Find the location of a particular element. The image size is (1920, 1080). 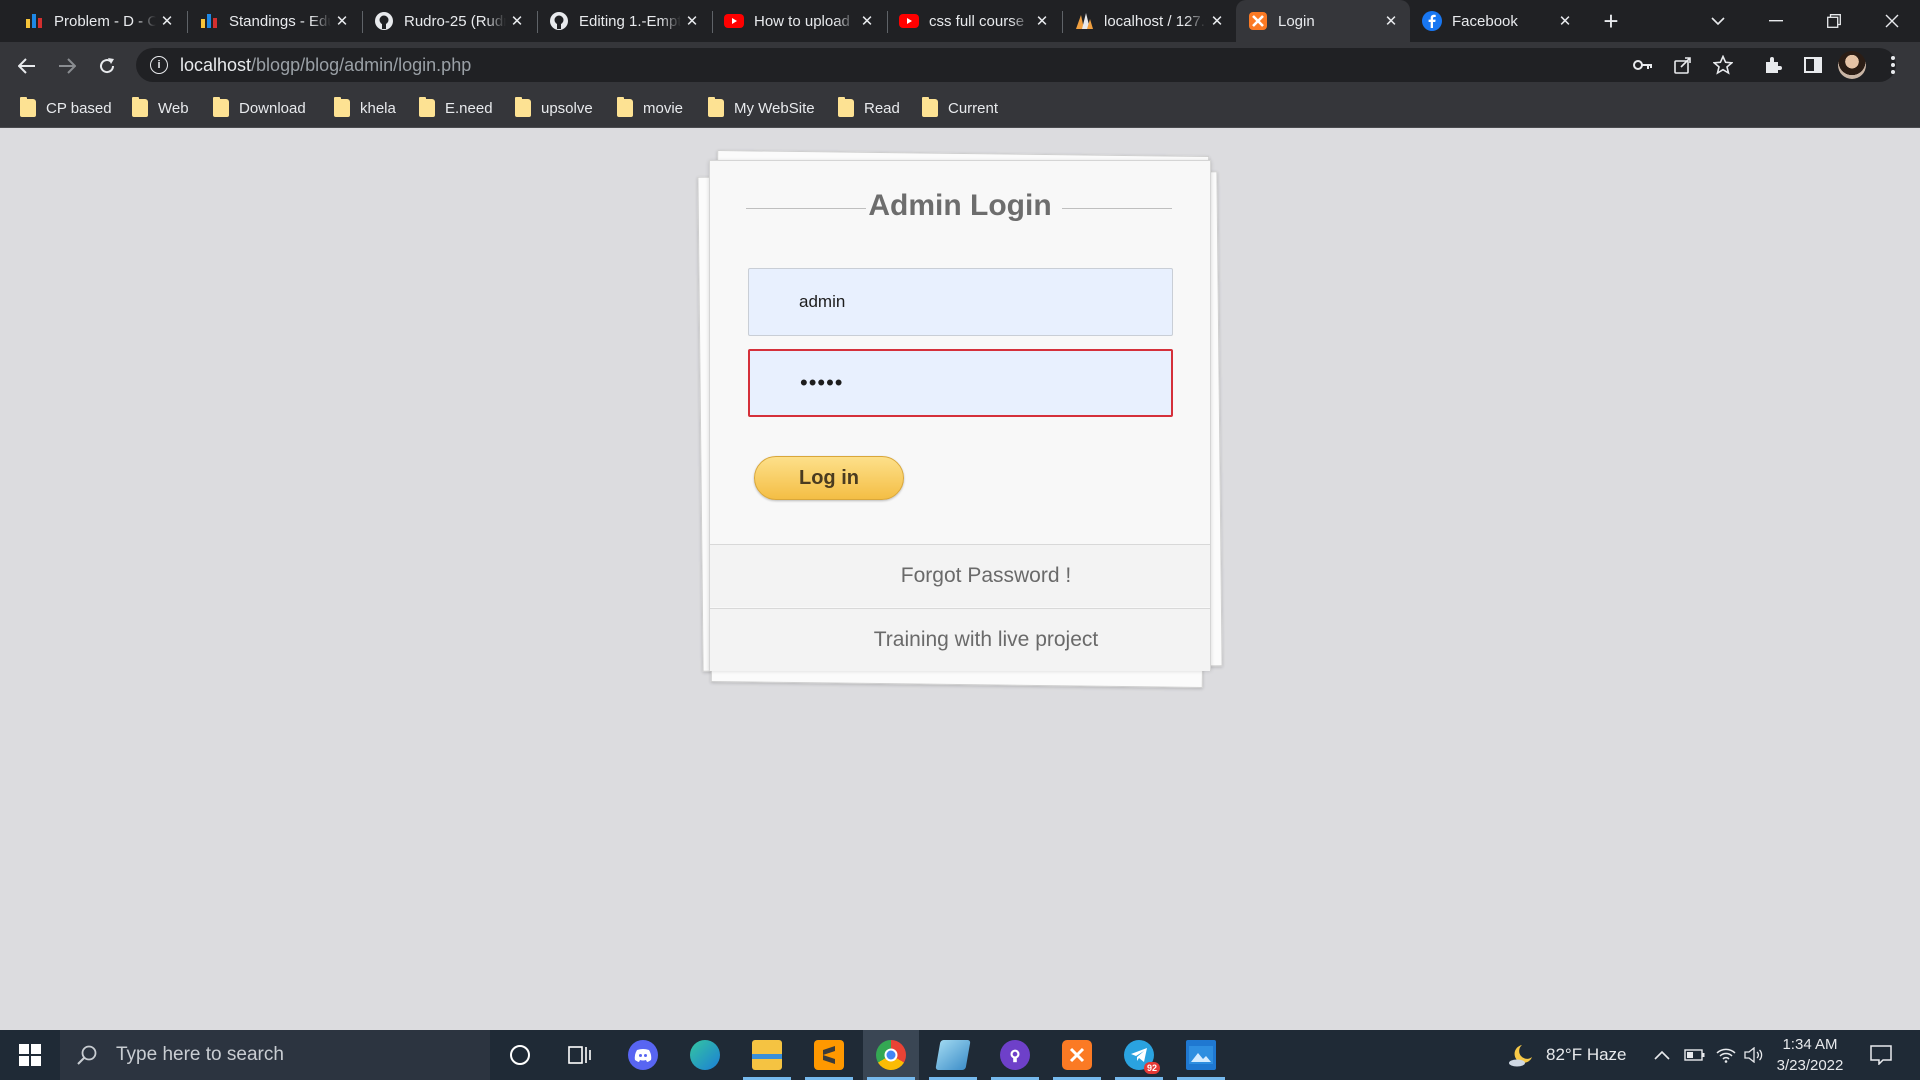

task-view-button is located at coordinates (580, 1055).